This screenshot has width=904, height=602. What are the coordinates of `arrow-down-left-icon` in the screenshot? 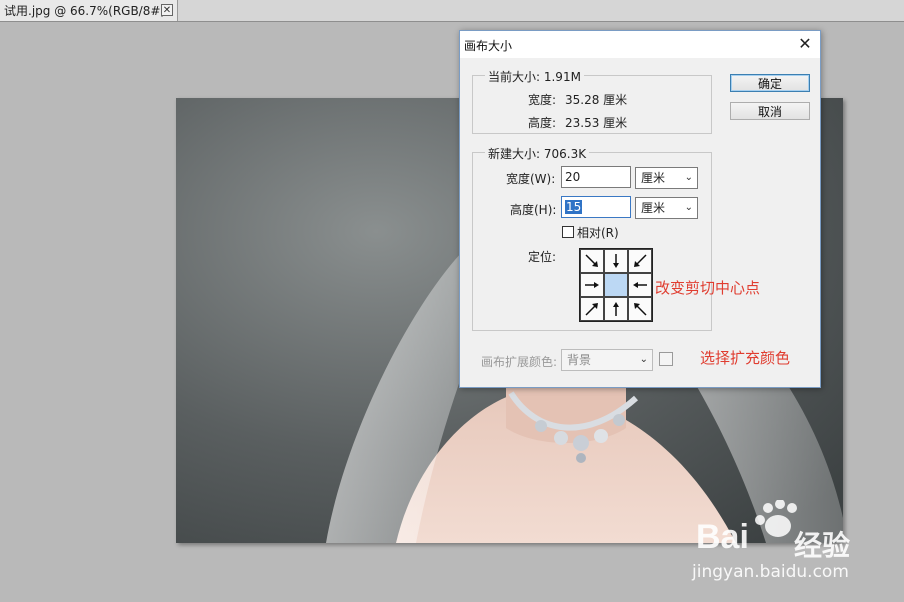 It's located at (640, 260).